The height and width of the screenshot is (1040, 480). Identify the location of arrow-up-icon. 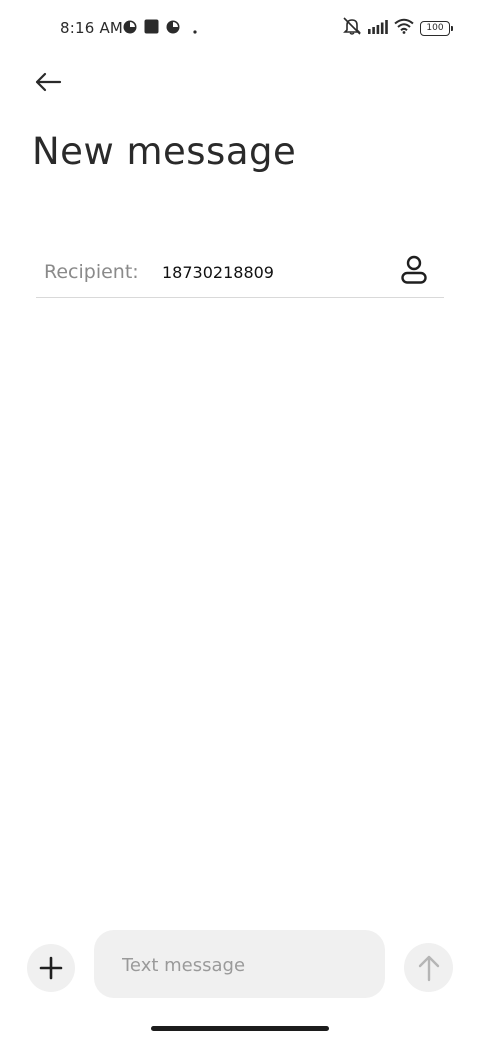
(428, 968).